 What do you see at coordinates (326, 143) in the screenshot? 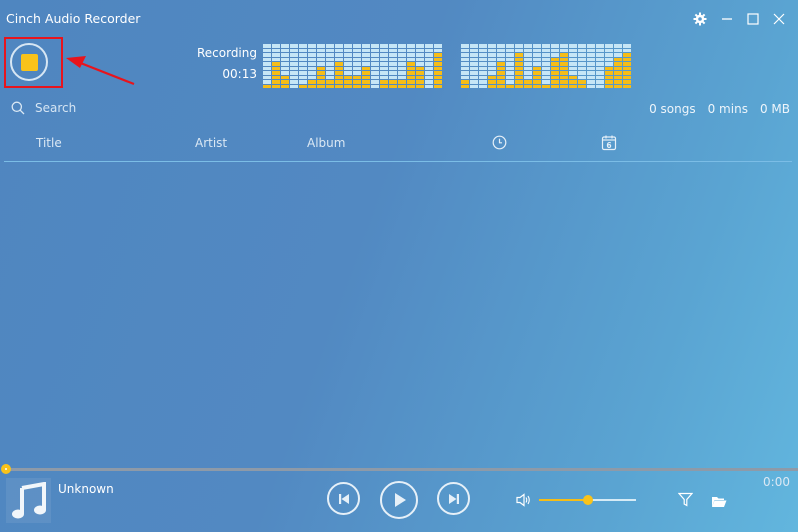
I see `column-album: Album` at bounding box center [326, 143].